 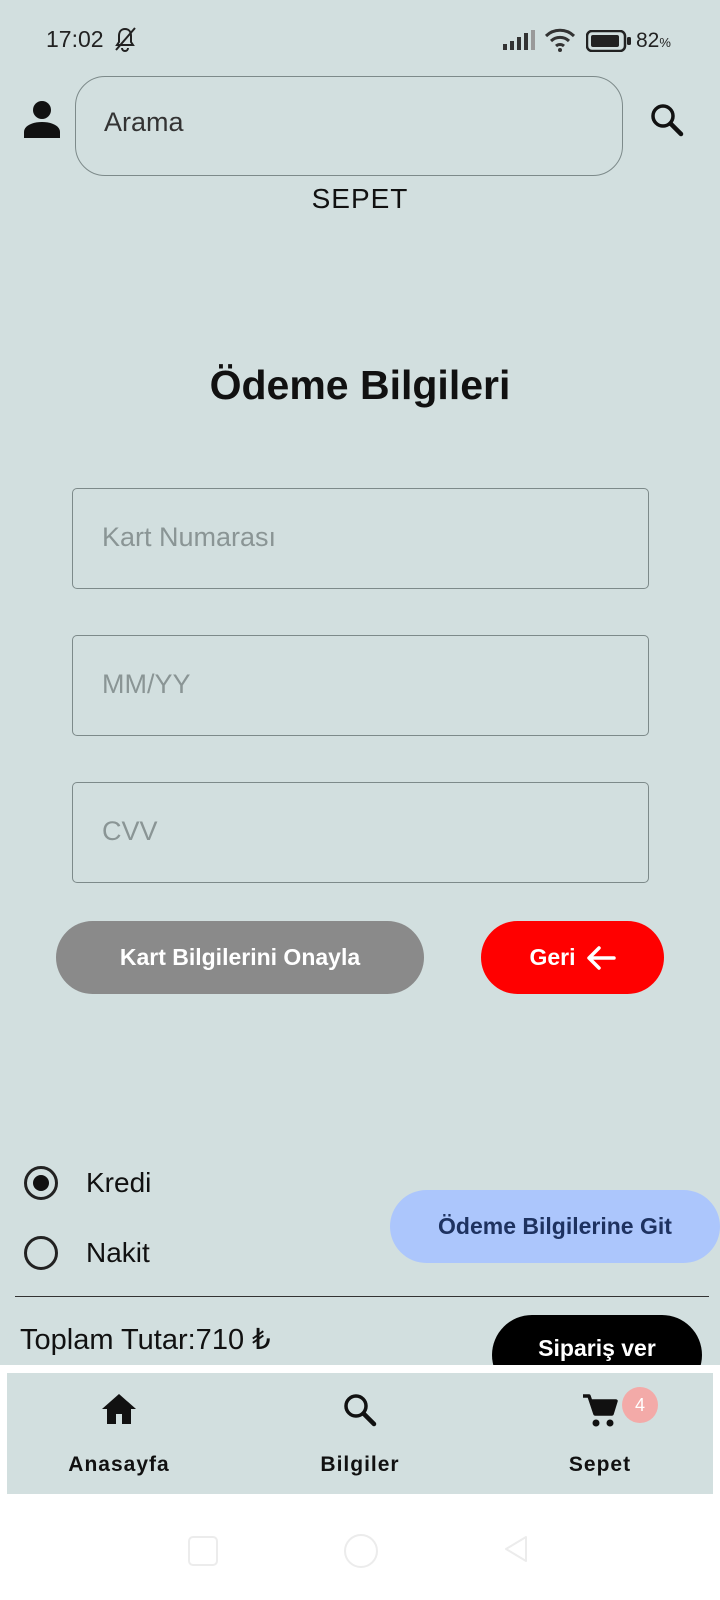 I want to click on card-number-field, so click(x=360, y=538).